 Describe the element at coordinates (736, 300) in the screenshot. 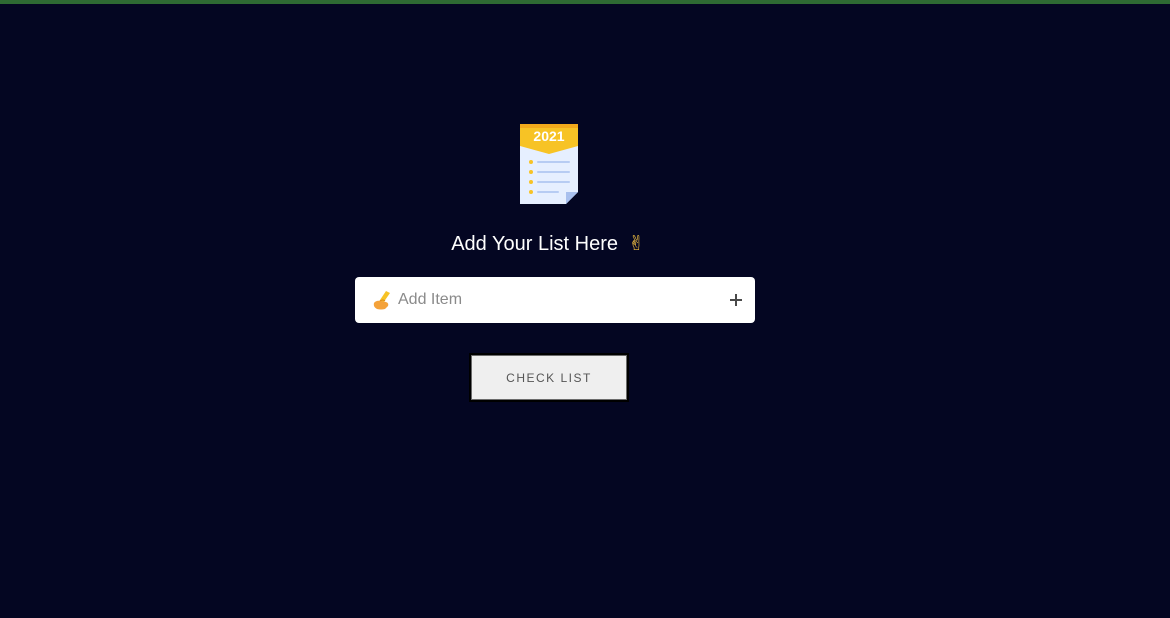

I see `plus-icon` at that location.